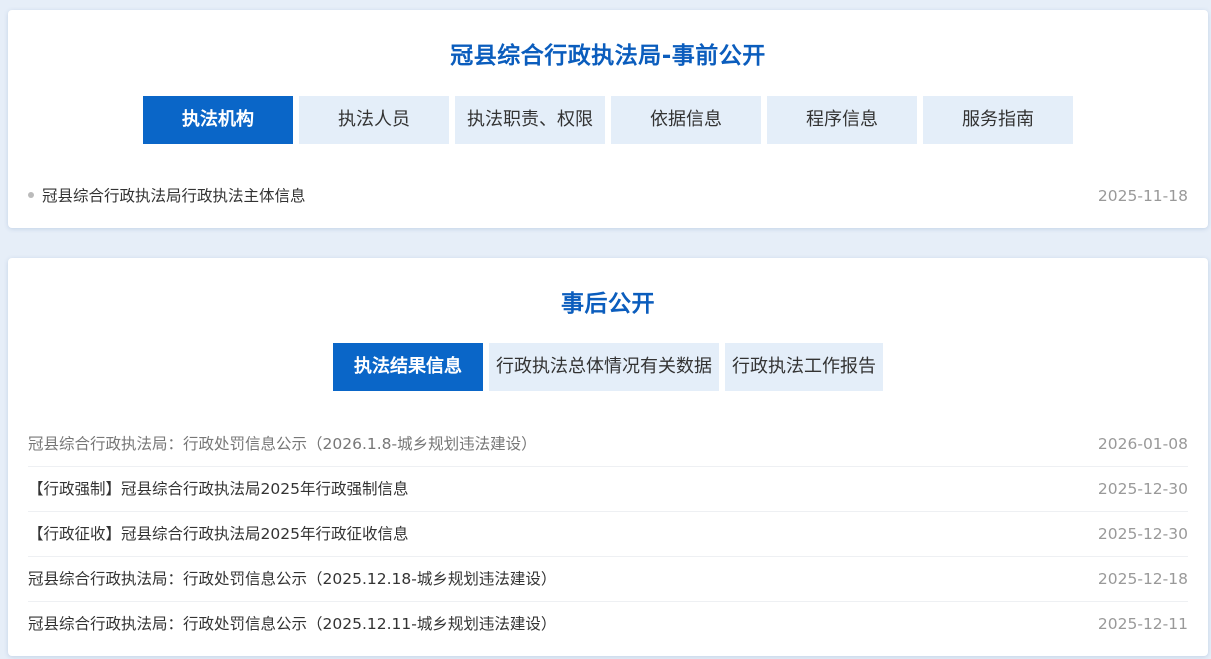 The height and width of the screenshot is (659, 1211). What do you see at coordinates (282, 444) in the screenshot?
I see `list-item-link: 冠县综合行政执法局：行政处罚信息公示（2026.1.8-城乡规划违法建设）` at bounding box center [282, 444].